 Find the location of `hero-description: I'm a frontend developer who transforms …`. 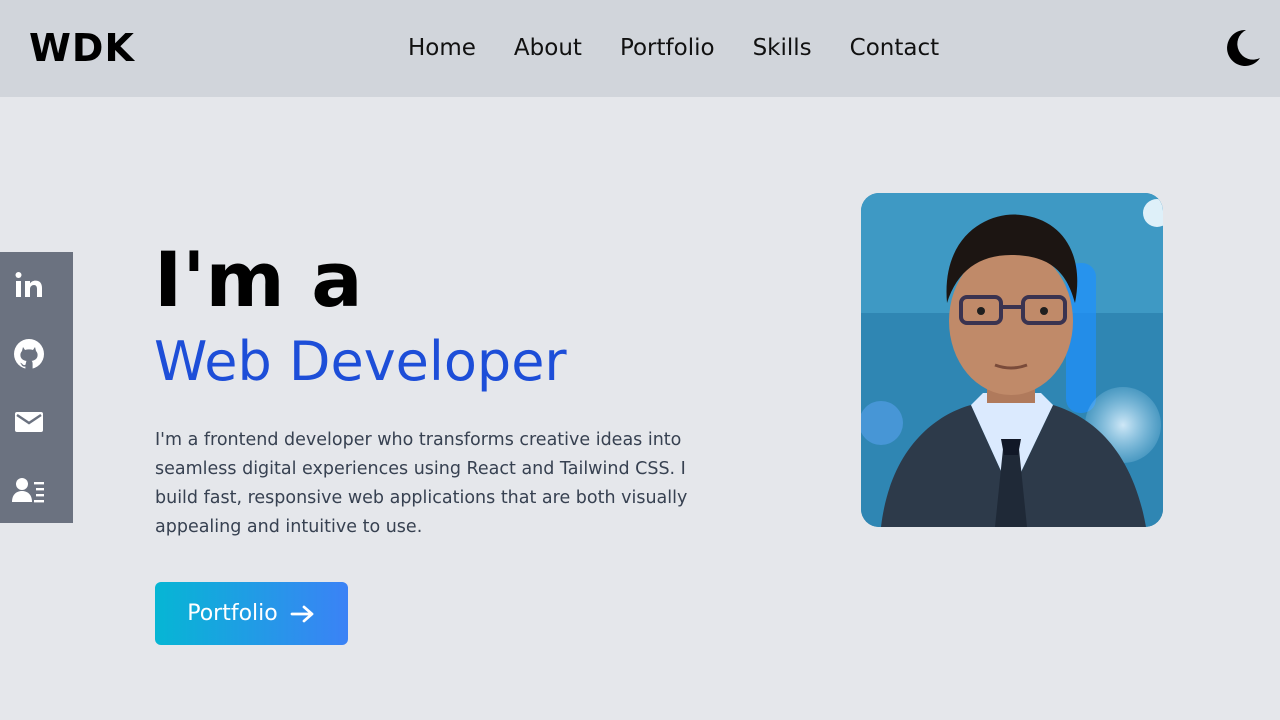

hero-description: I'm a frontend developer who transforms … is located at coordinates (421, 483).